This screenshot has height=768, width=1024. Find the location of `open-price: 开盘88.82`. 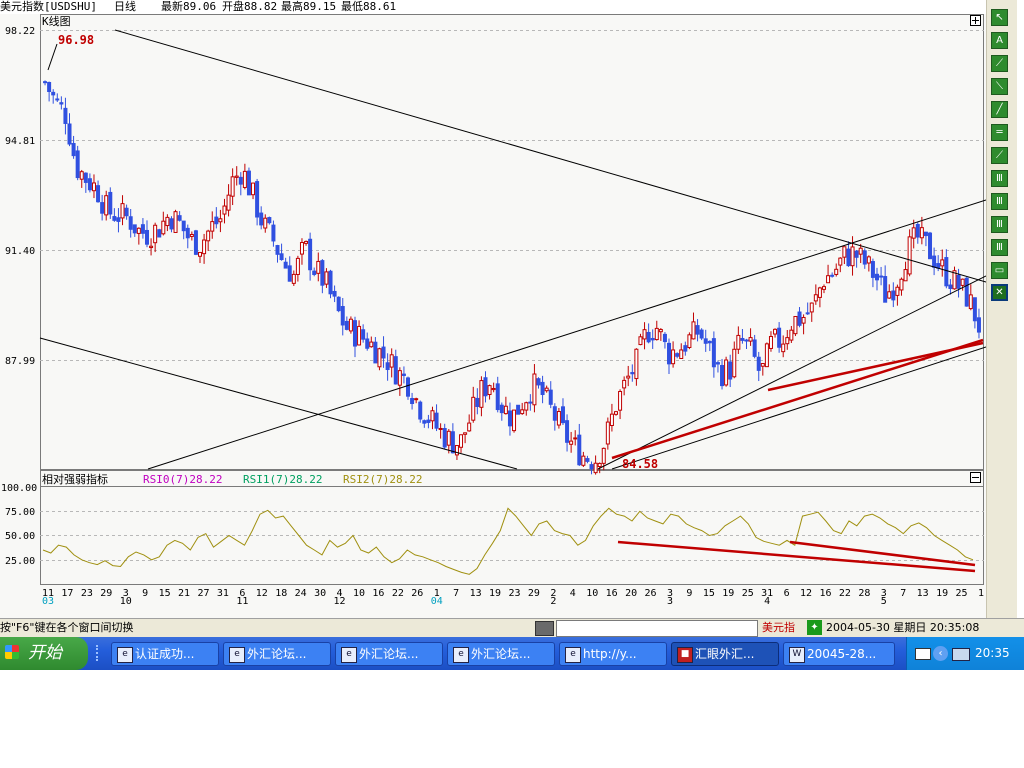

open-price: 开盘88.82 is located at coordinates (250, 6).